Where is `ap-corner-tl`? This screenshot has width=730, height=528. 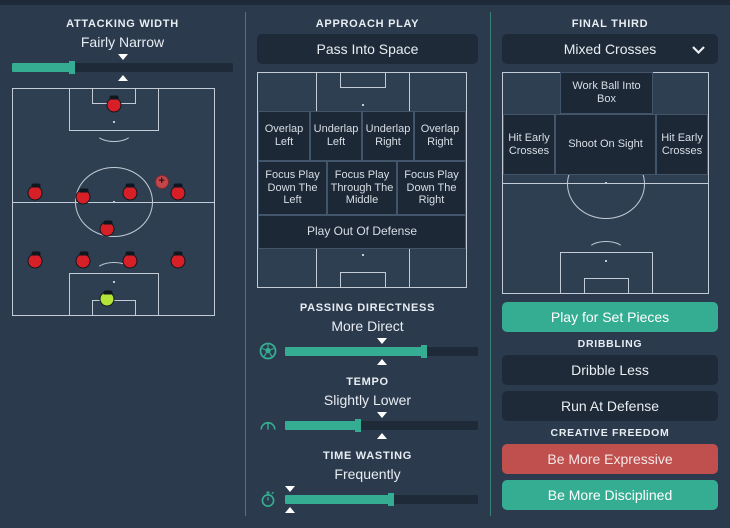 ap-corner-tl is located at coordinates (259, 74).